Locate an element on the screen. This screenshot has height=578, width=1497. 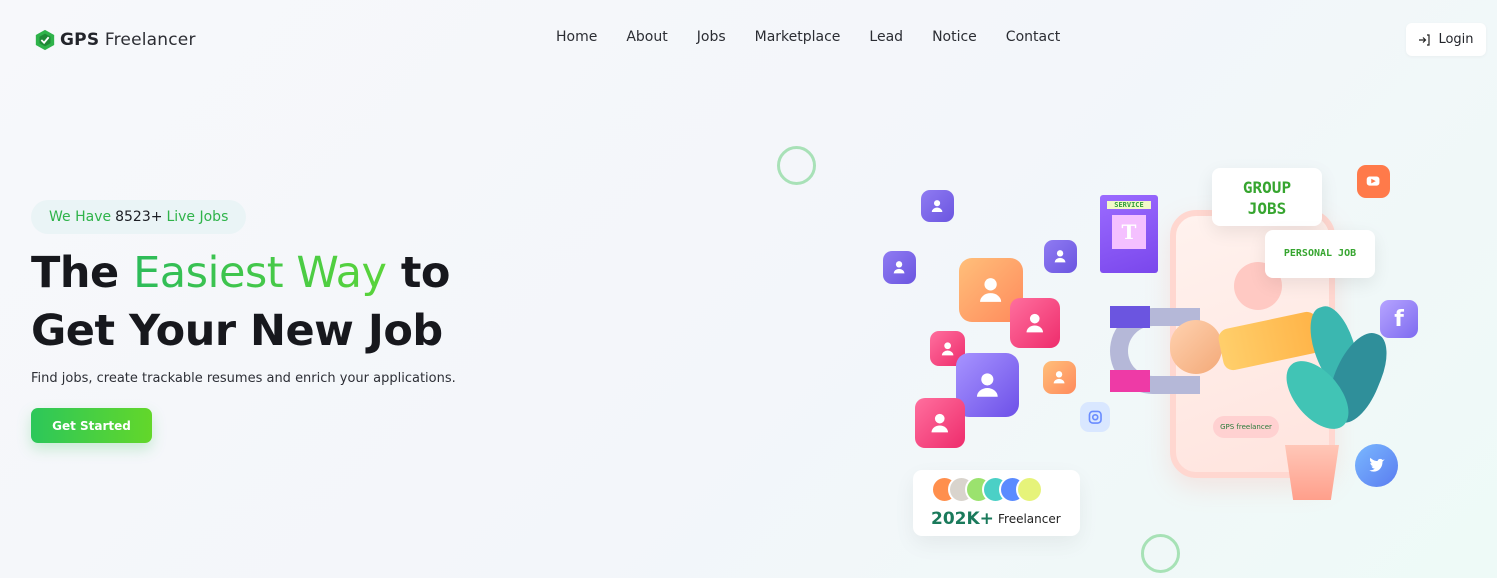
headline-line2: Get Your New Job is located at coordinates (237, 331).